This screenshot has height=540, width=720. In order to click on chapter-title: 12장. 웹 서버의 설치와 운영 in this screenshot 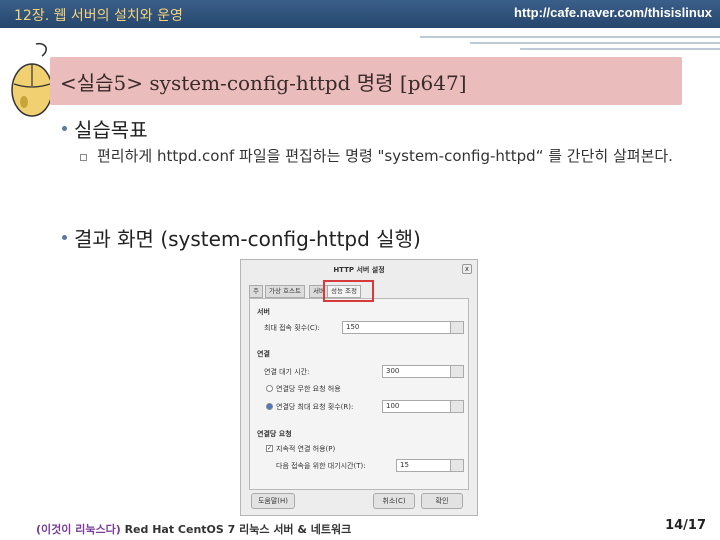, I will do `click(98, 16)`.